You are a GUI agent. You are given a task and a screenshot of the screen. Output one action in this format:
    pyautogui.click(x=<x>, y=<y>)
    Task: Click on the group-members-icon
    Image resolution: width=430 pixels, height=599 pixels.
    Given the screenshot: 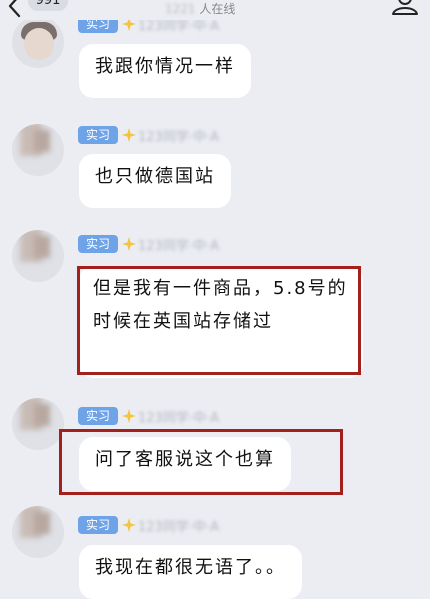 What is the action you would take?
    pyautogui.click(x=405, y=8)
    